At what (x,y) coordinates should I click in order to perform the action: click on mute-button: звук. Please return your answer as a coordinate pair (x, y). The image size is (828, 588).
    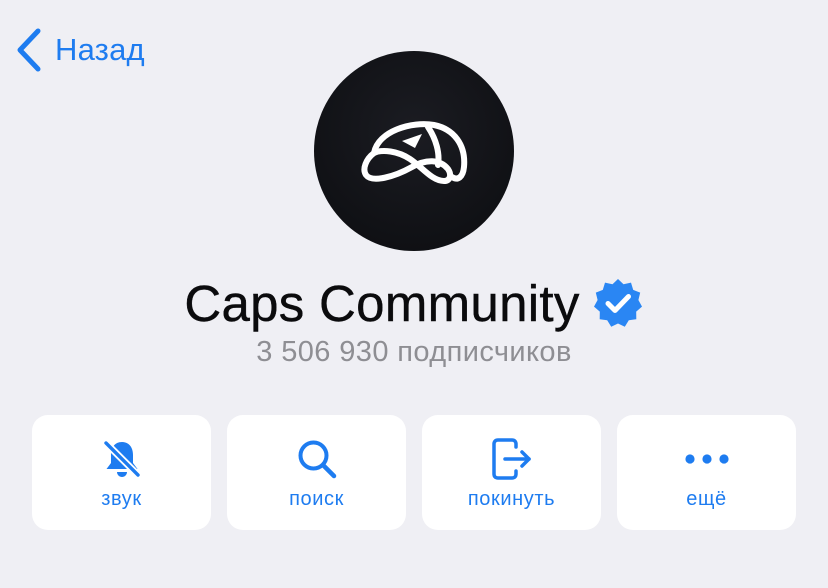
    Looking at the image, I should click on (121, 472).